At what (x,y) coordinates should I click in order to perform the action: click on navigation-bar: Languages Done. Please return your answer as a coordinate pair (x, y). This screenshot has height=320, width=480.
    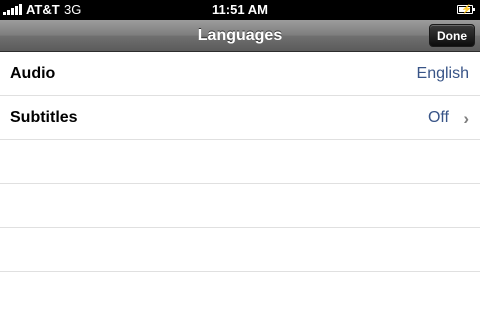
    Looking at the image, I should click on (240, 36).